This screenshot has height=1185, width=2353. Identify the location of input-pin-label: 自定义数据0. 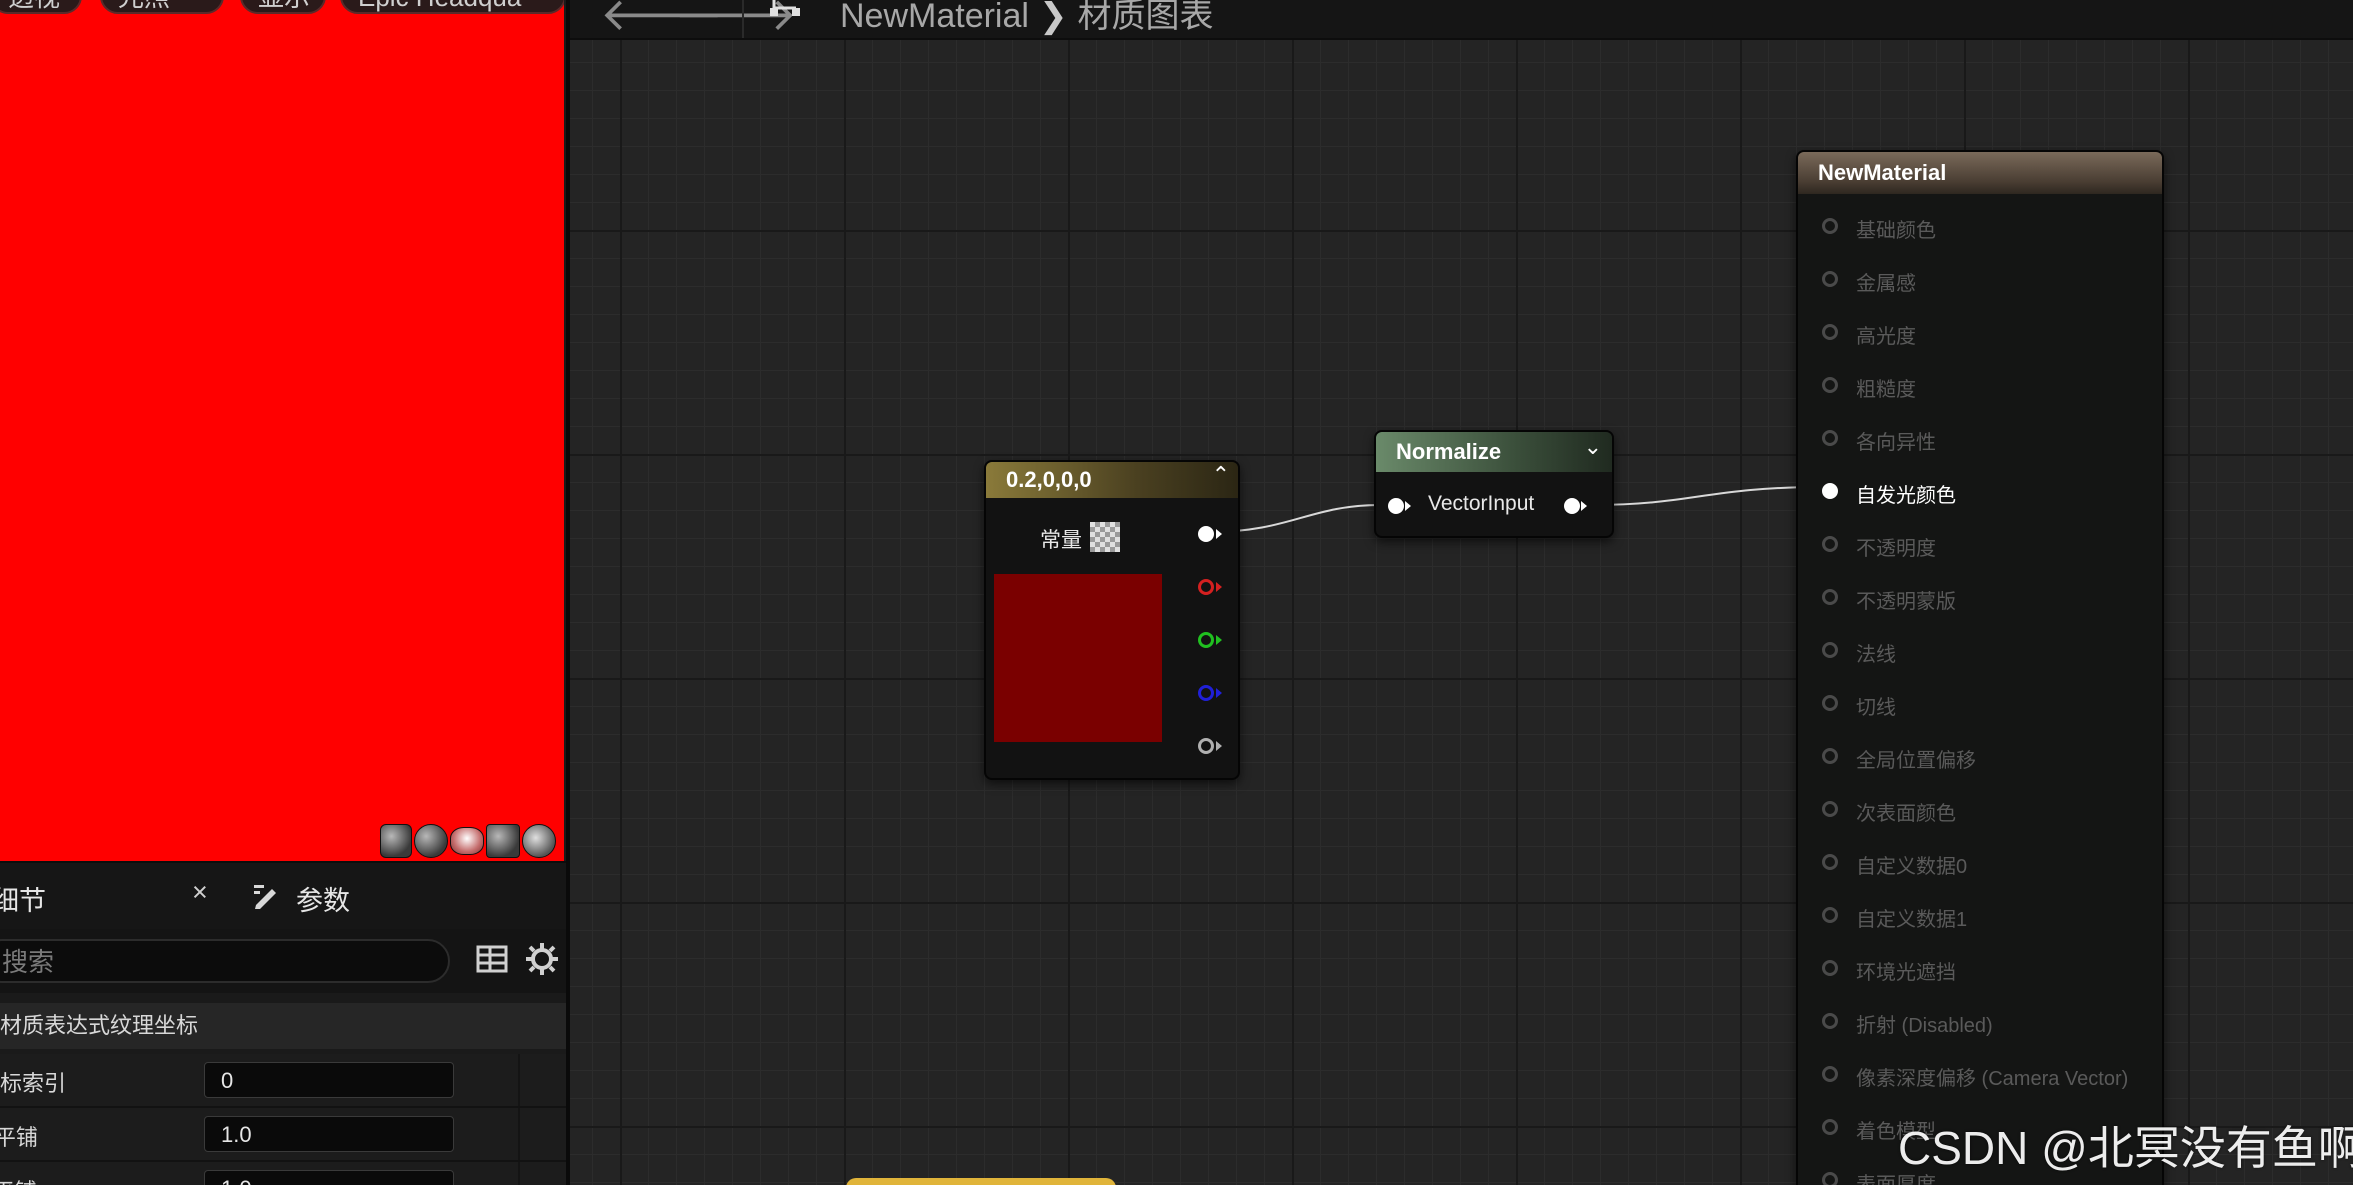
(1912, 867).